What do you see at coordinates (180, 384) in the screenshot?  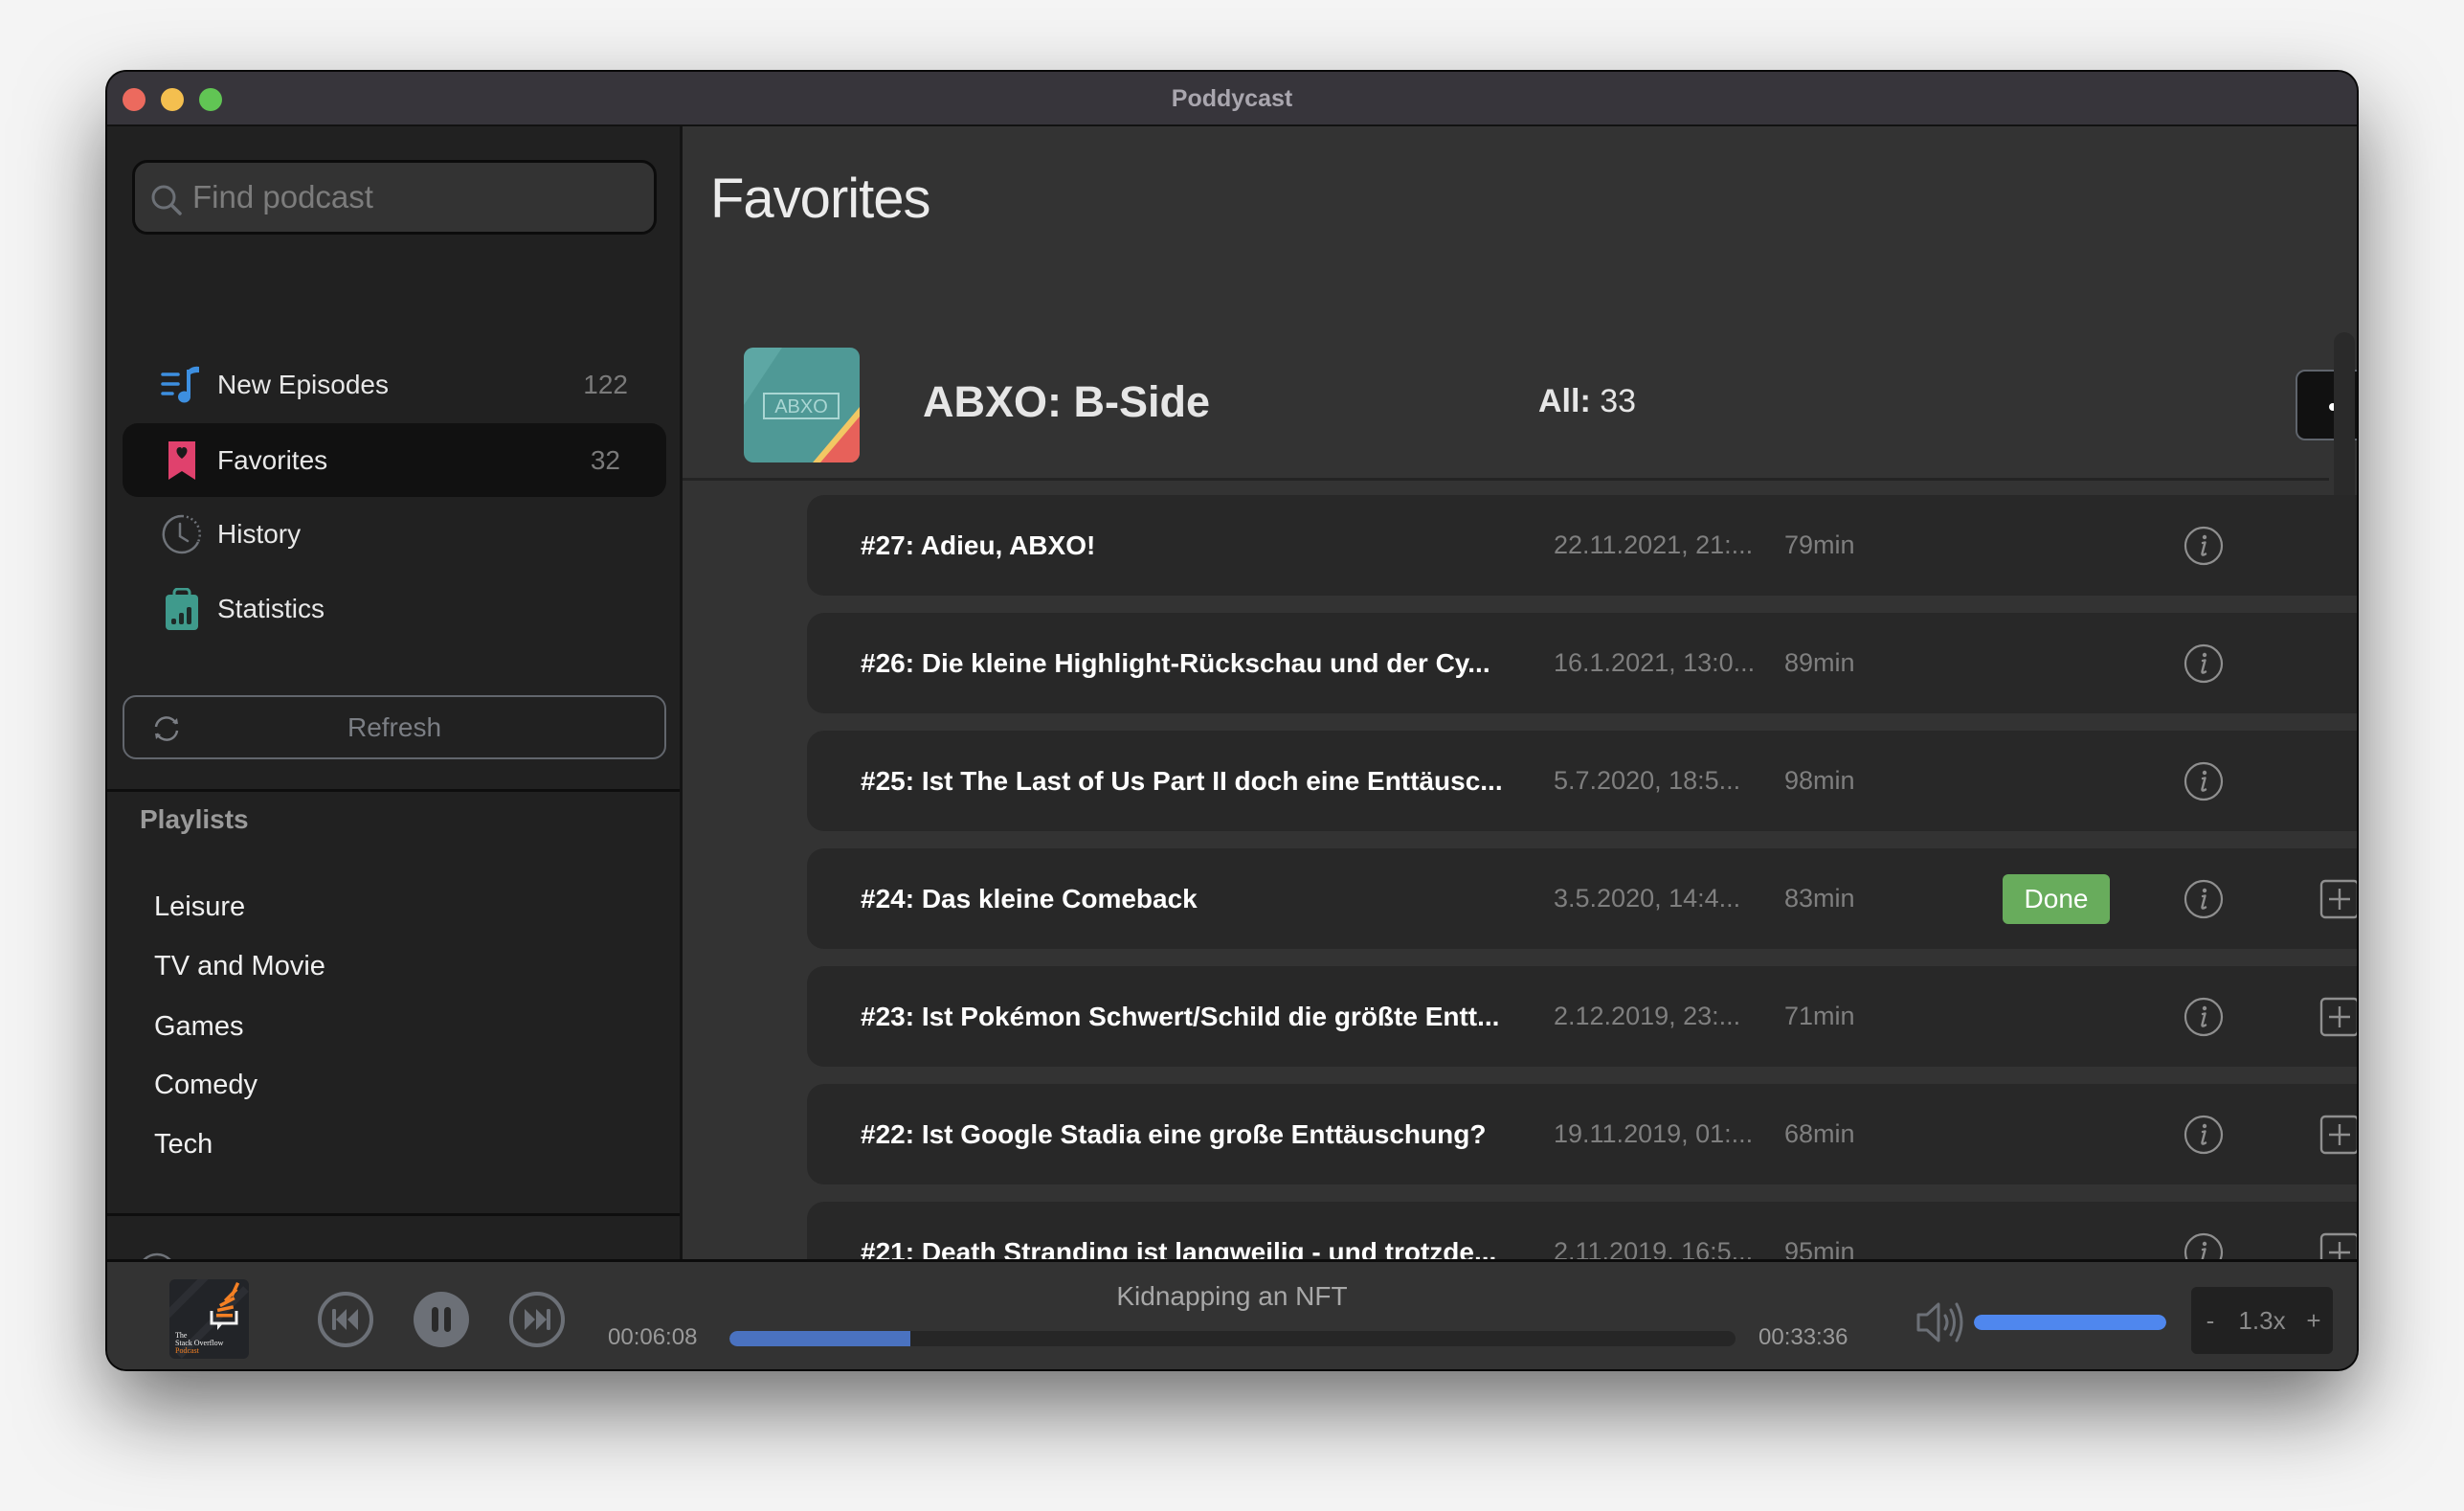 I see `music-list-icon` at bounding box center [180, 384].